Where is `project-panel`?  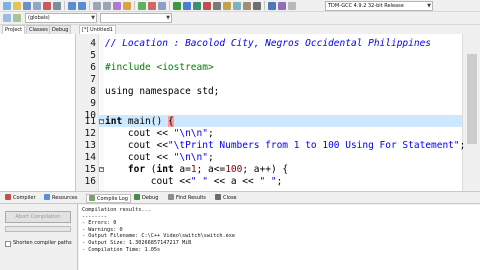 project-panel is located at coordinates (38, 112).